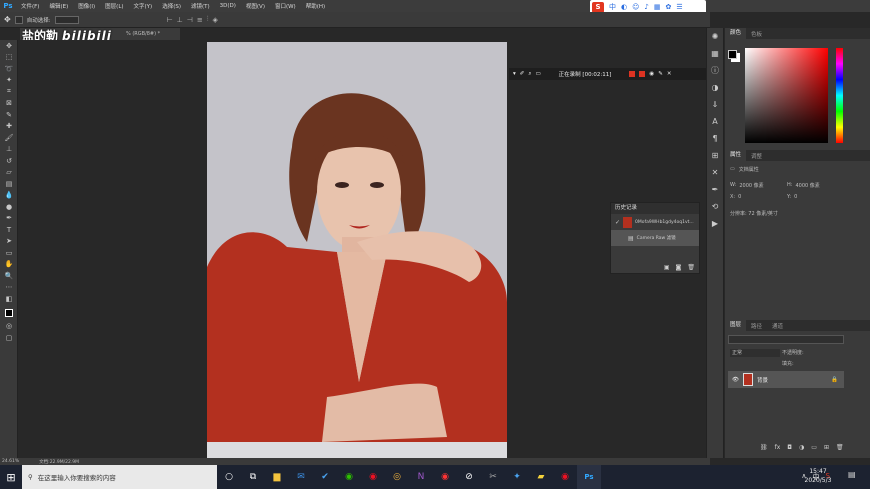 The width and height of the screenshot is (870, 489). What do you see at coordinates (679, 7) in the screenshot?
I see `ime-settings-icon: ☰` at bounding box center [679, 7].